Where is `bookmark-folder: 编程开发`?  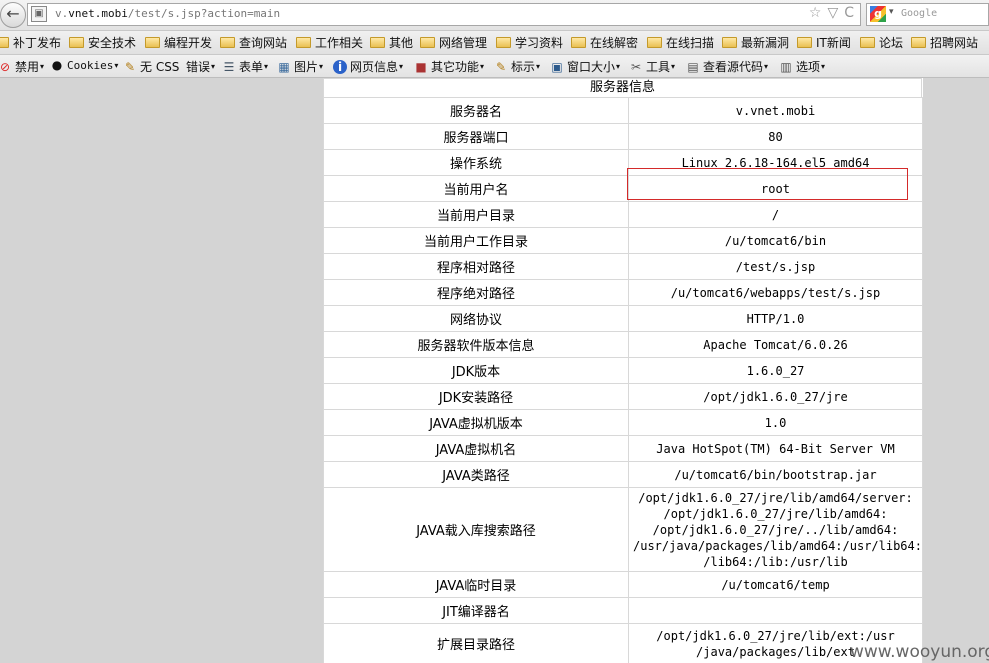 bookmark-folder: 编程开发 is located at coordinates (178, 42).